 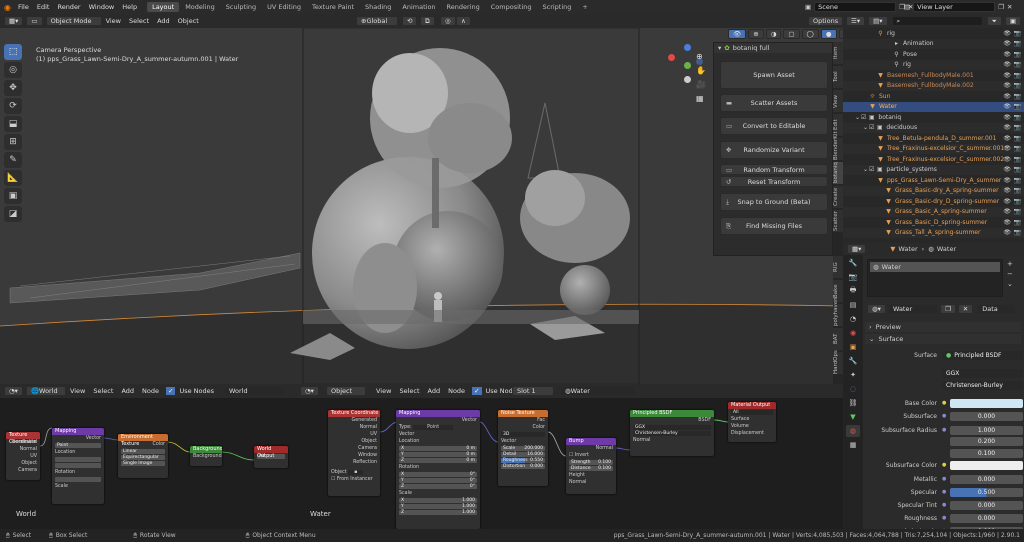 I want to click on number-field: 0.100, so click(x=986, y=453).